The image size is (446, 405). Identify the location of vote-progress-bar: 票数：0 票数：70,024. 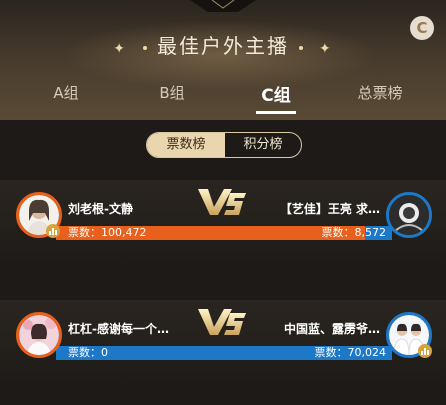
(224, 353).